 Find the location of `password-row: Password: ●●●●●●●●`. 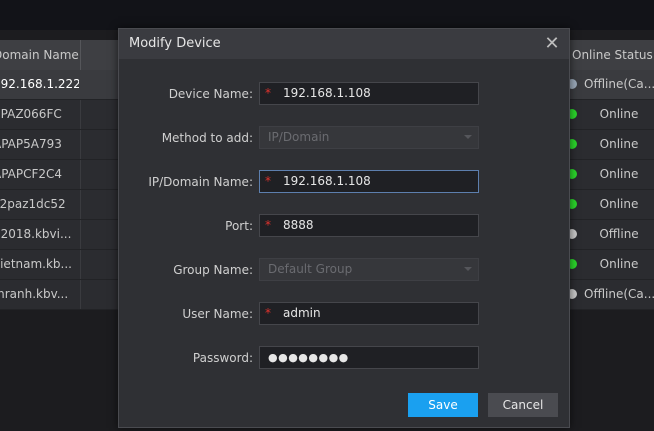

password-row: Password: ●●●●●●●● is located at coordinates (344, 358).